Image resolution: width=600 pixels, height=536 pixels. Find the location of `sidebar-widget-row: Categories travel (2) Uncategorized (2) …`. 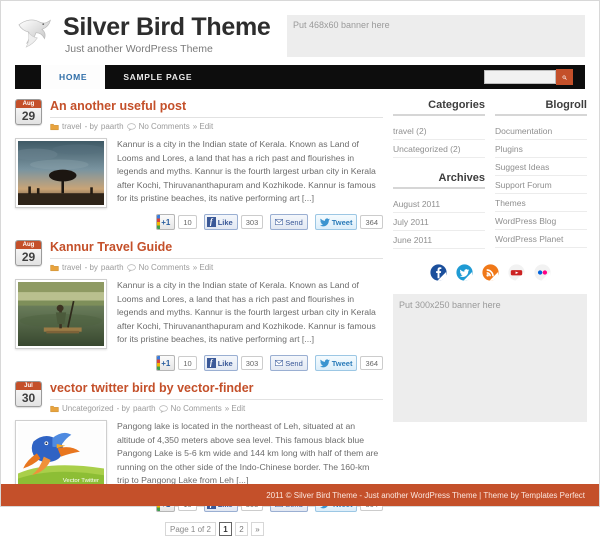

sidebar-widget-row: Categories travel (2) Uncategorized (2) … is located at coordinates (490, 174).